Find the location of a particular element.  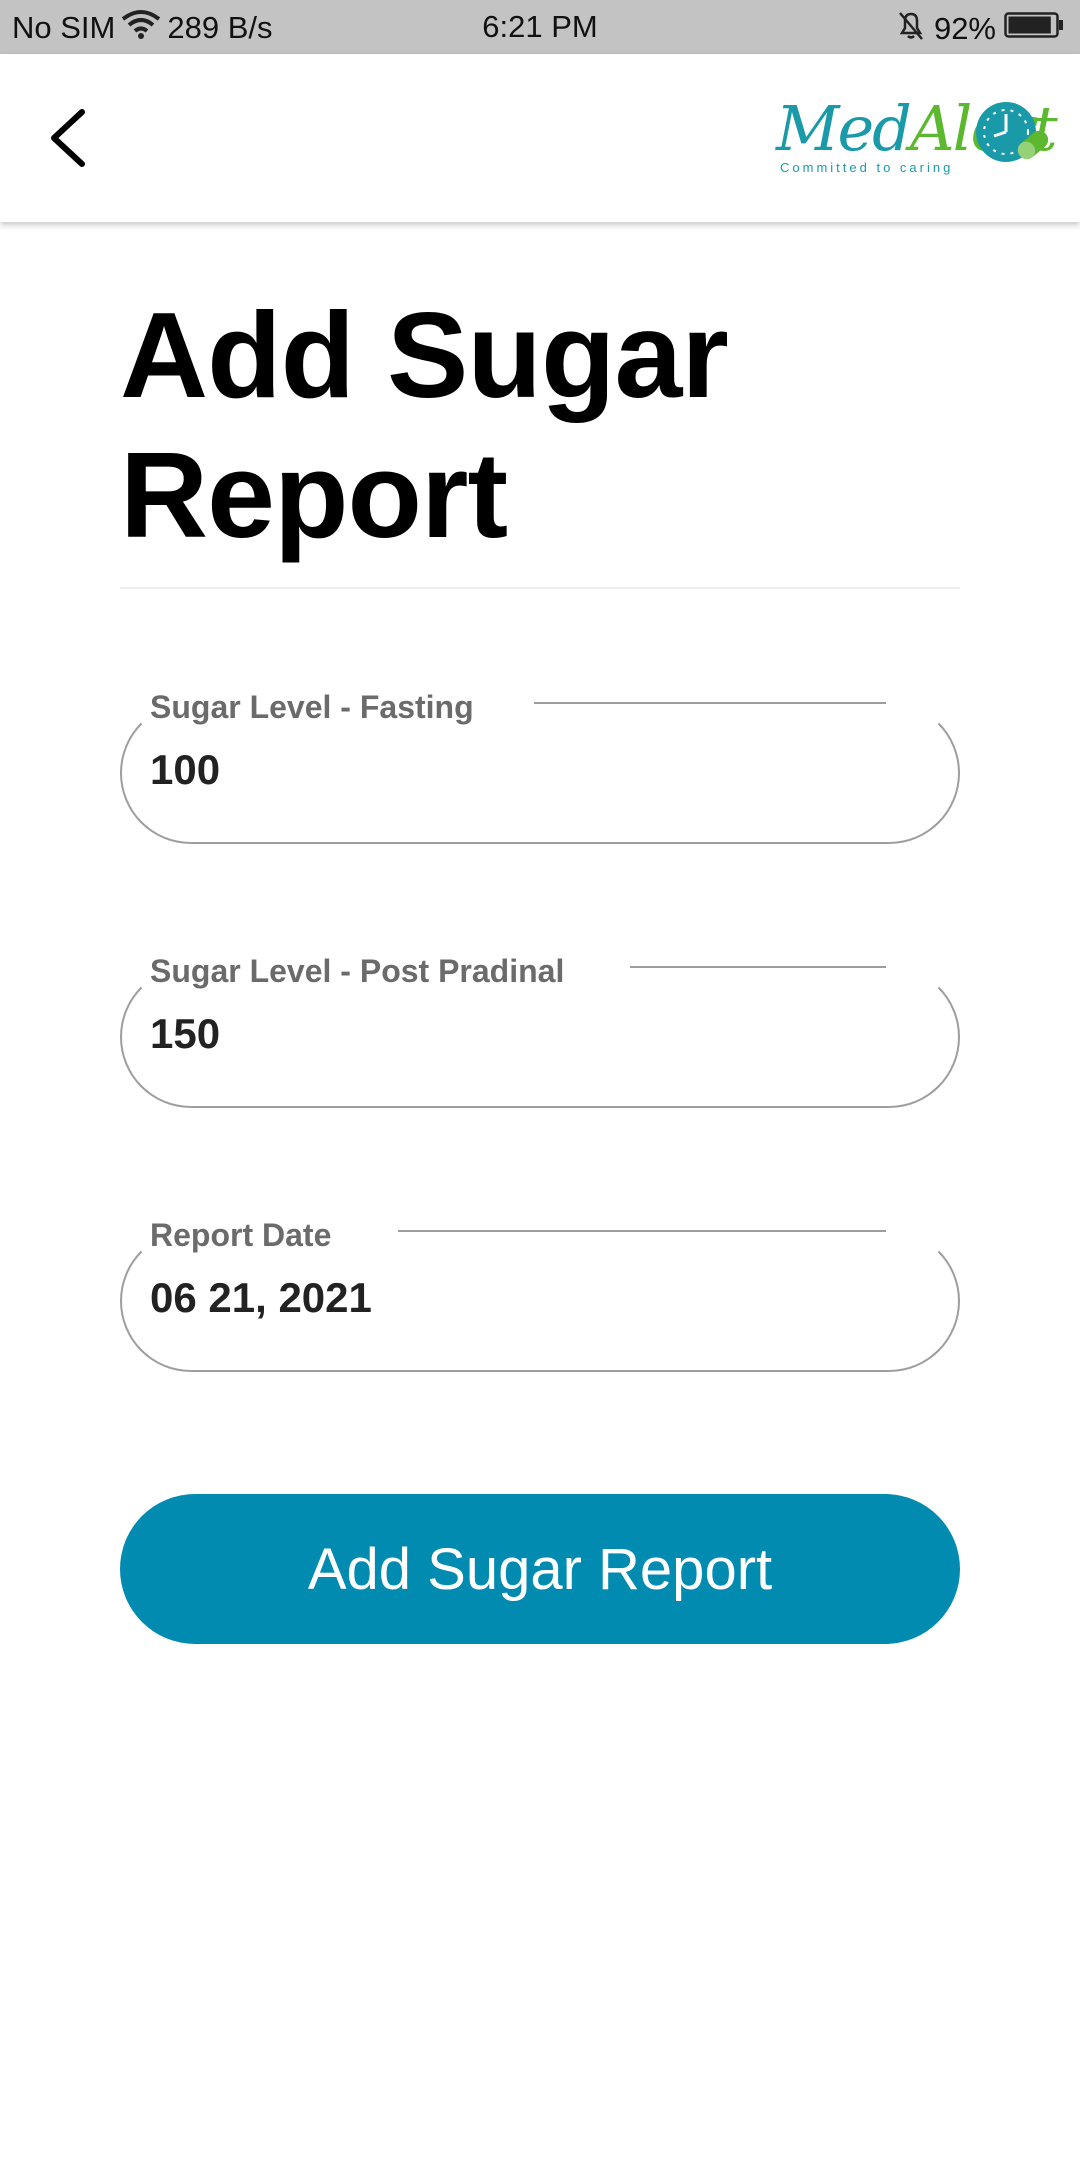

medalert-logo: MedAlert Committed to caring is located at coordinates (916, 136).